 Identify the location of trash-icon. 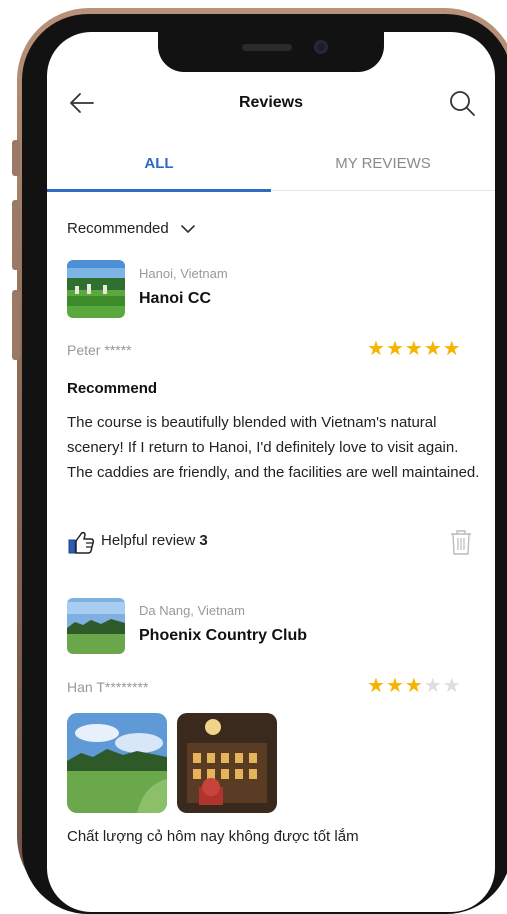
(461, 542).